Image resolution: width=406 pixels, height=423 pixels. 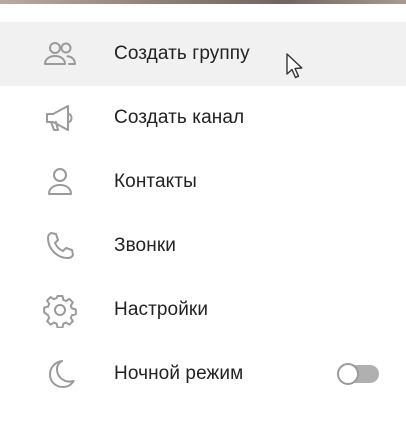 I want to click on phone-icon, so click(x=60, y=246).